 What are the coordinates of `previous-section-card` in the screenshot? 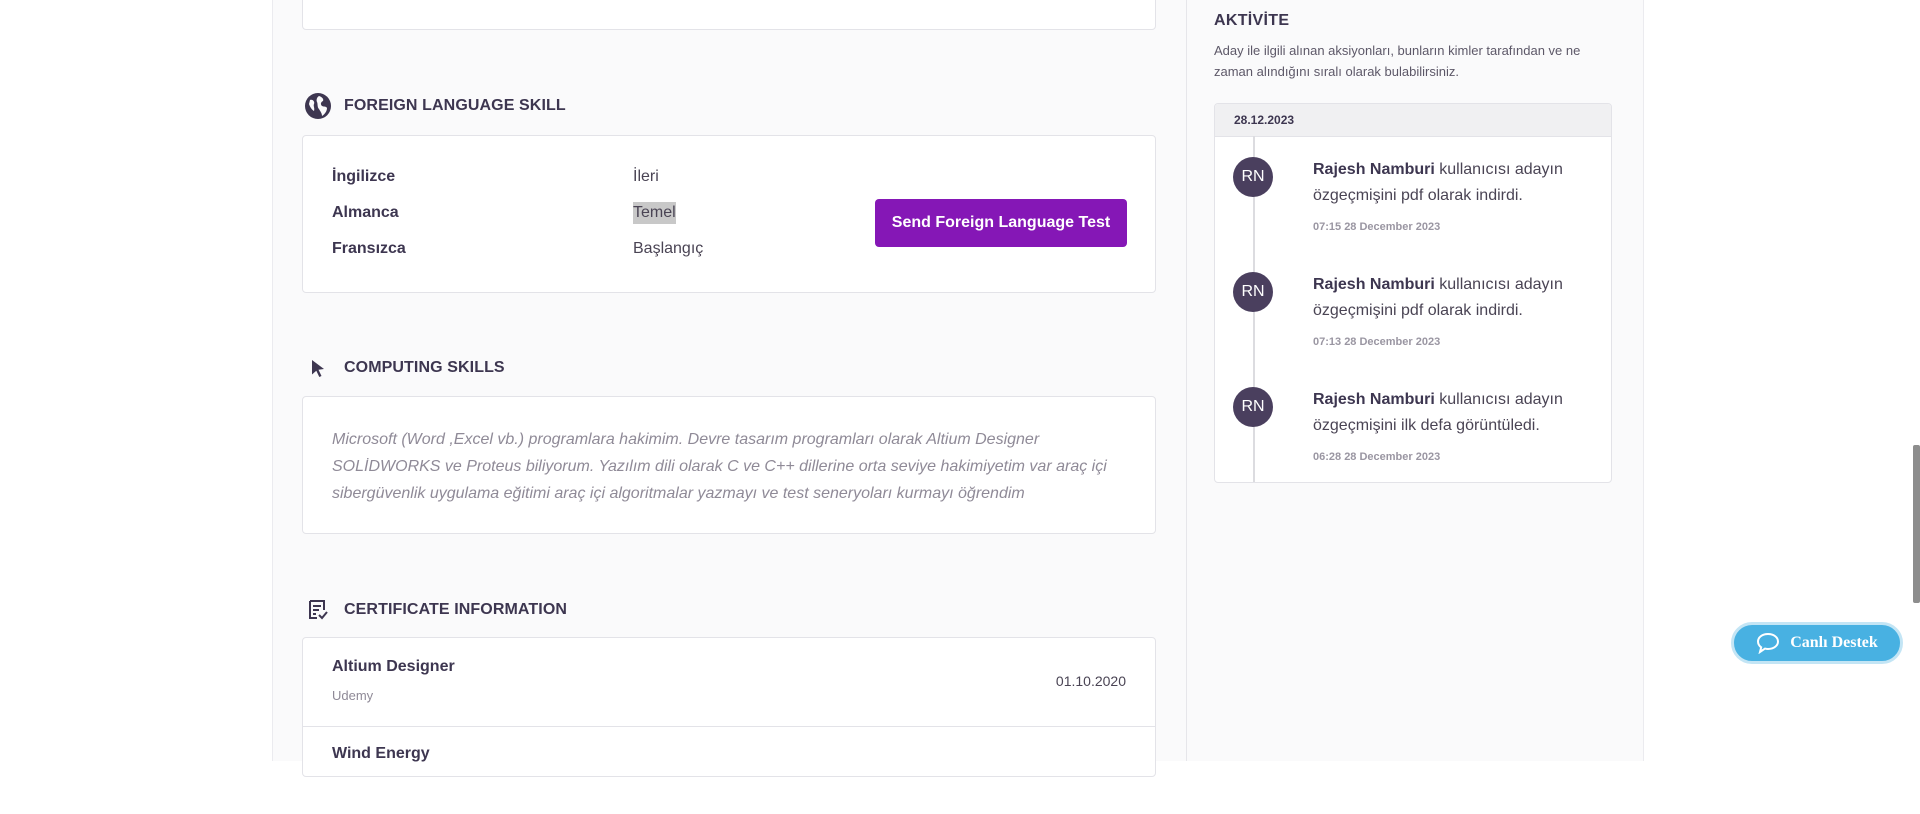 It's located at (729, 15).